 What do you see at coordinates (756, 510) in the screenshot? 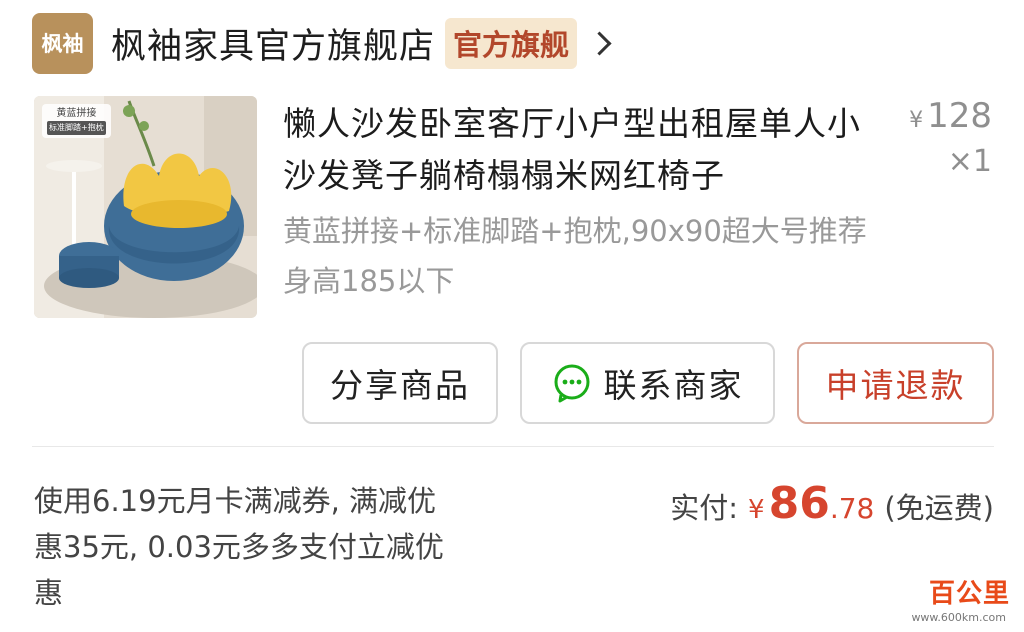
I see `paid-currency: ¥` at bounding box center [756, 510].